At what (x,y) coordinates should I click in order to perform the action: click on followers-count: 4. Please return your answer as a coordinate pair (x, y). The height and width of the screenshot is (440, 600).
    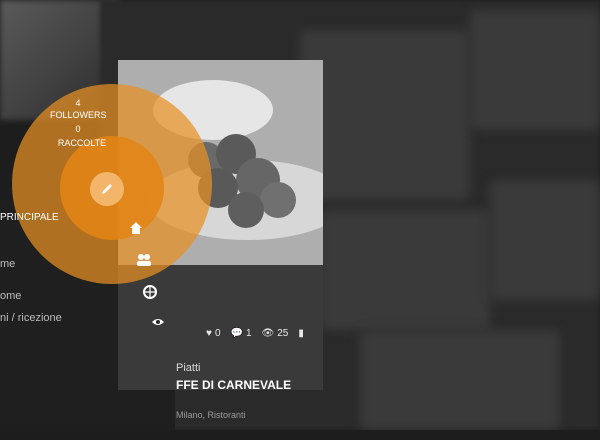
    Looking at the image, I should click on (78, 103).